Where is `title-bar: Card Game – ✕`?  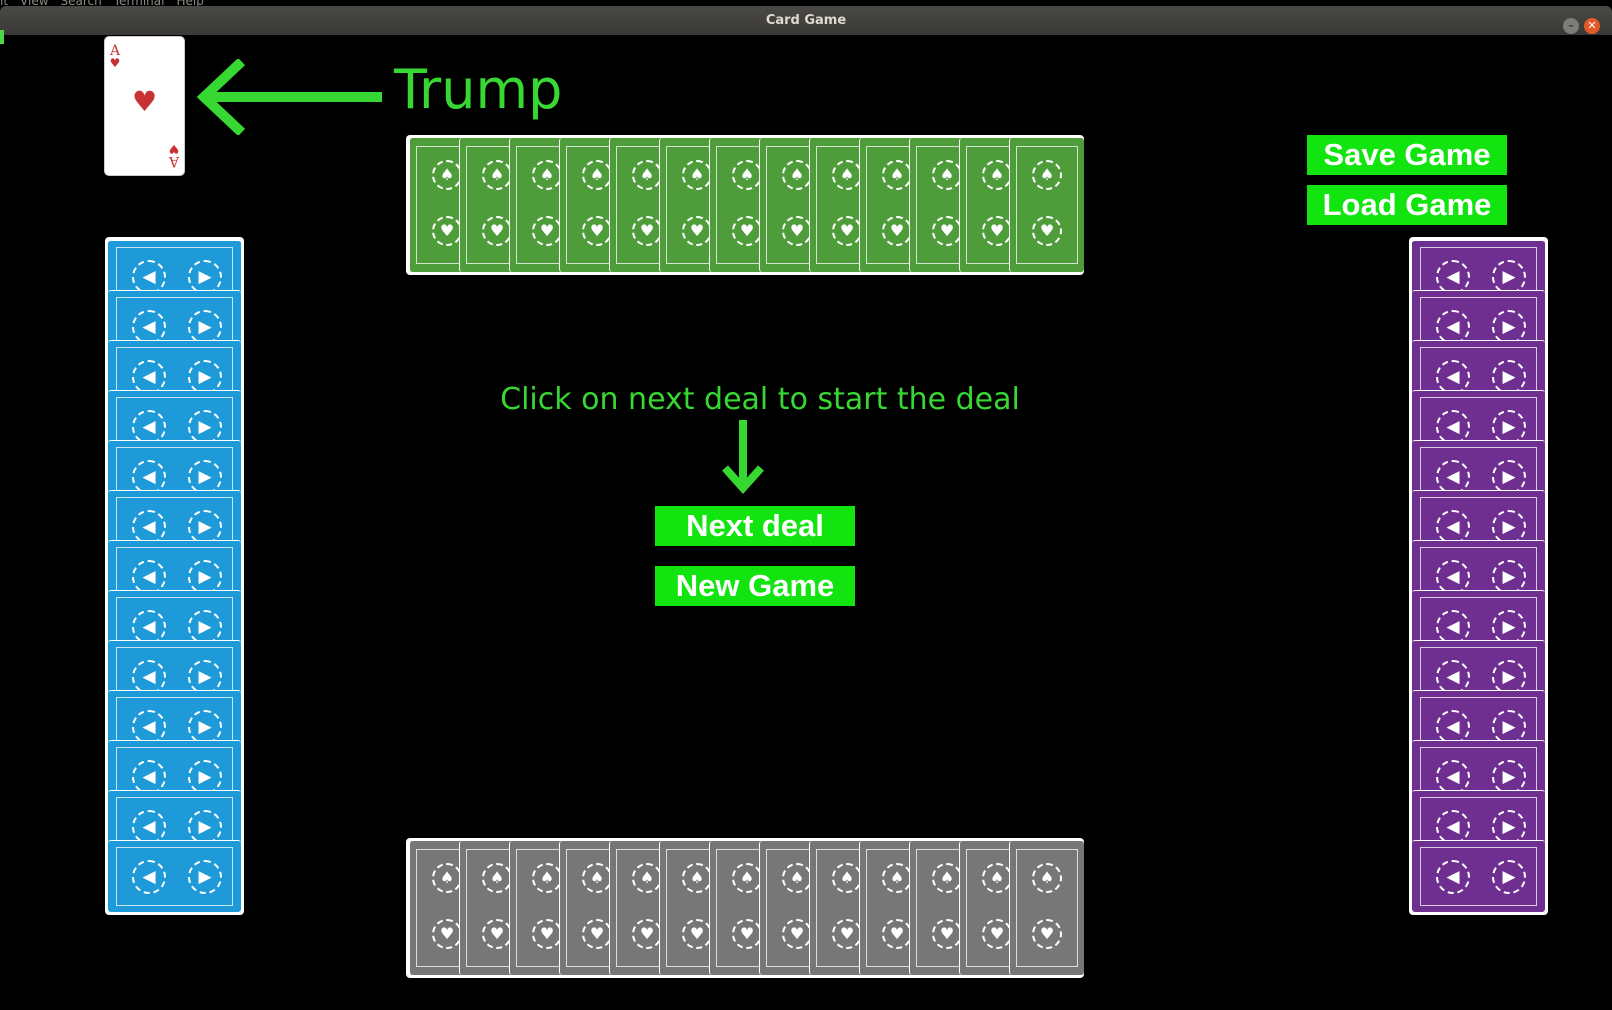
title-bar: Card Game – ✕ is located at coordinates (806, 20).